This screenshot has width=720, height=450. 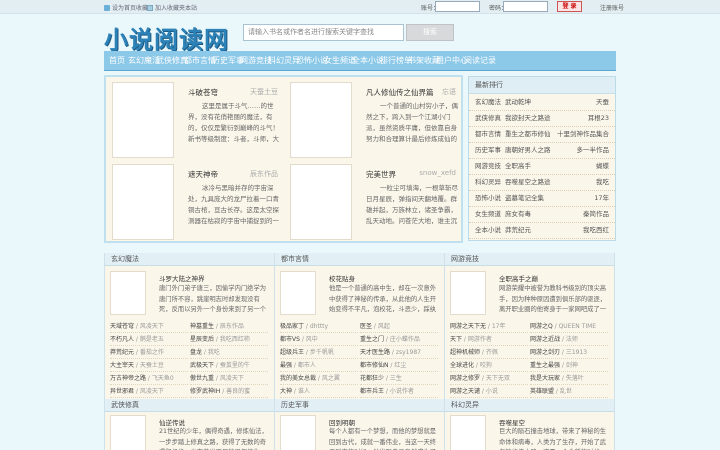 I want to click on list-item: 重生之最强 / 剑神, so click(x=569, y=366).